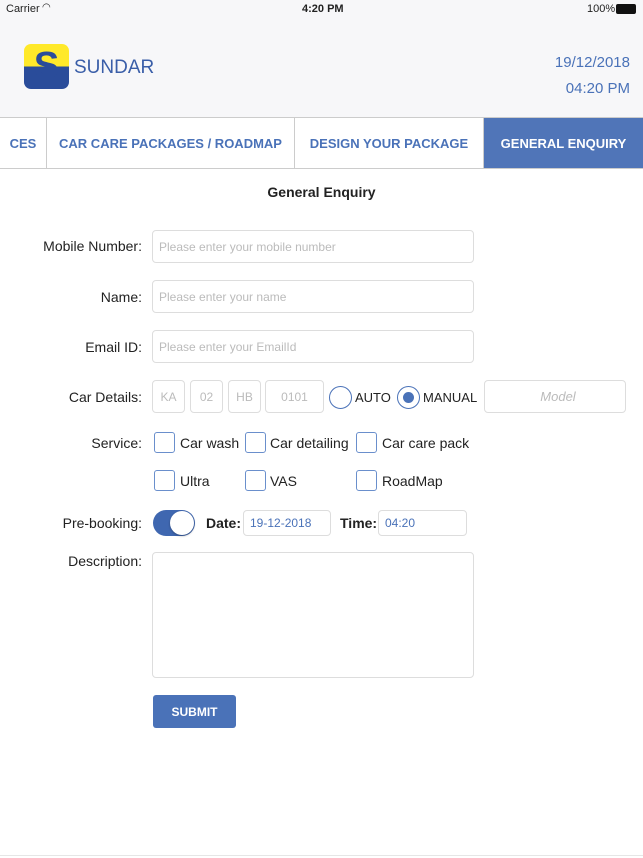 The image size is (643, 858). I want to click on car-care-pack-checkbox, so click(366, 442).